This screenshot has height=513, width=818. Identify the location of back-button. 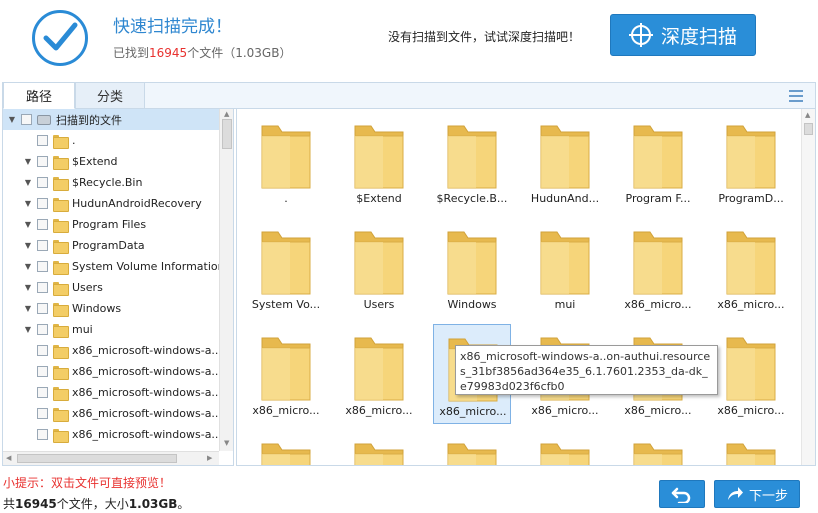
(682, 494).